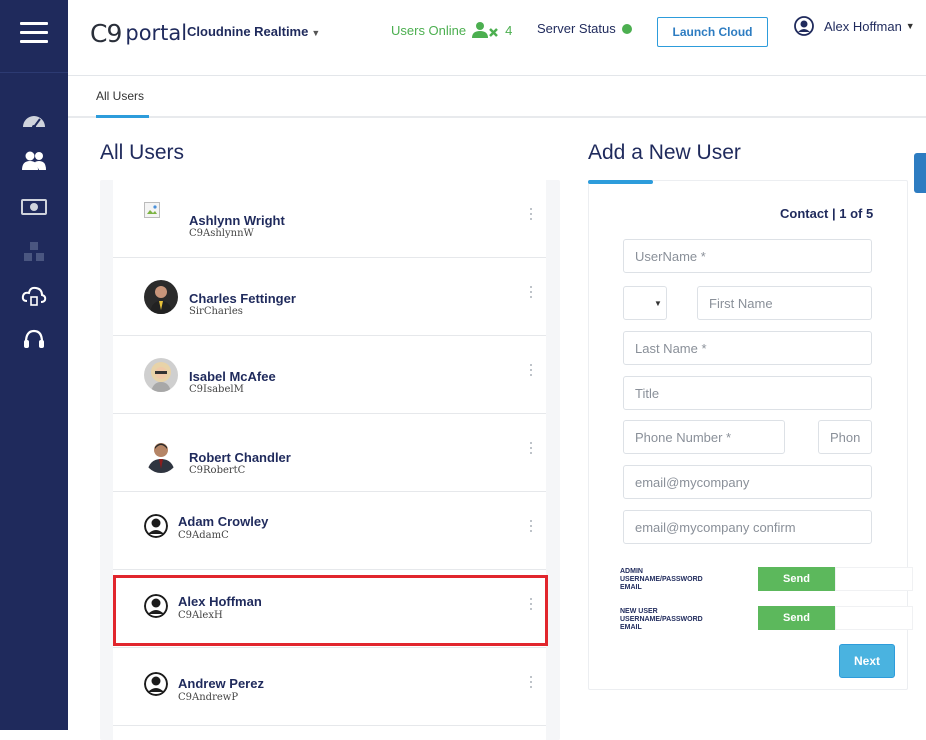  Describe the element at coordinates (223, 521) in the screenshot. I see `user-name: Adam Crowley` at that location.